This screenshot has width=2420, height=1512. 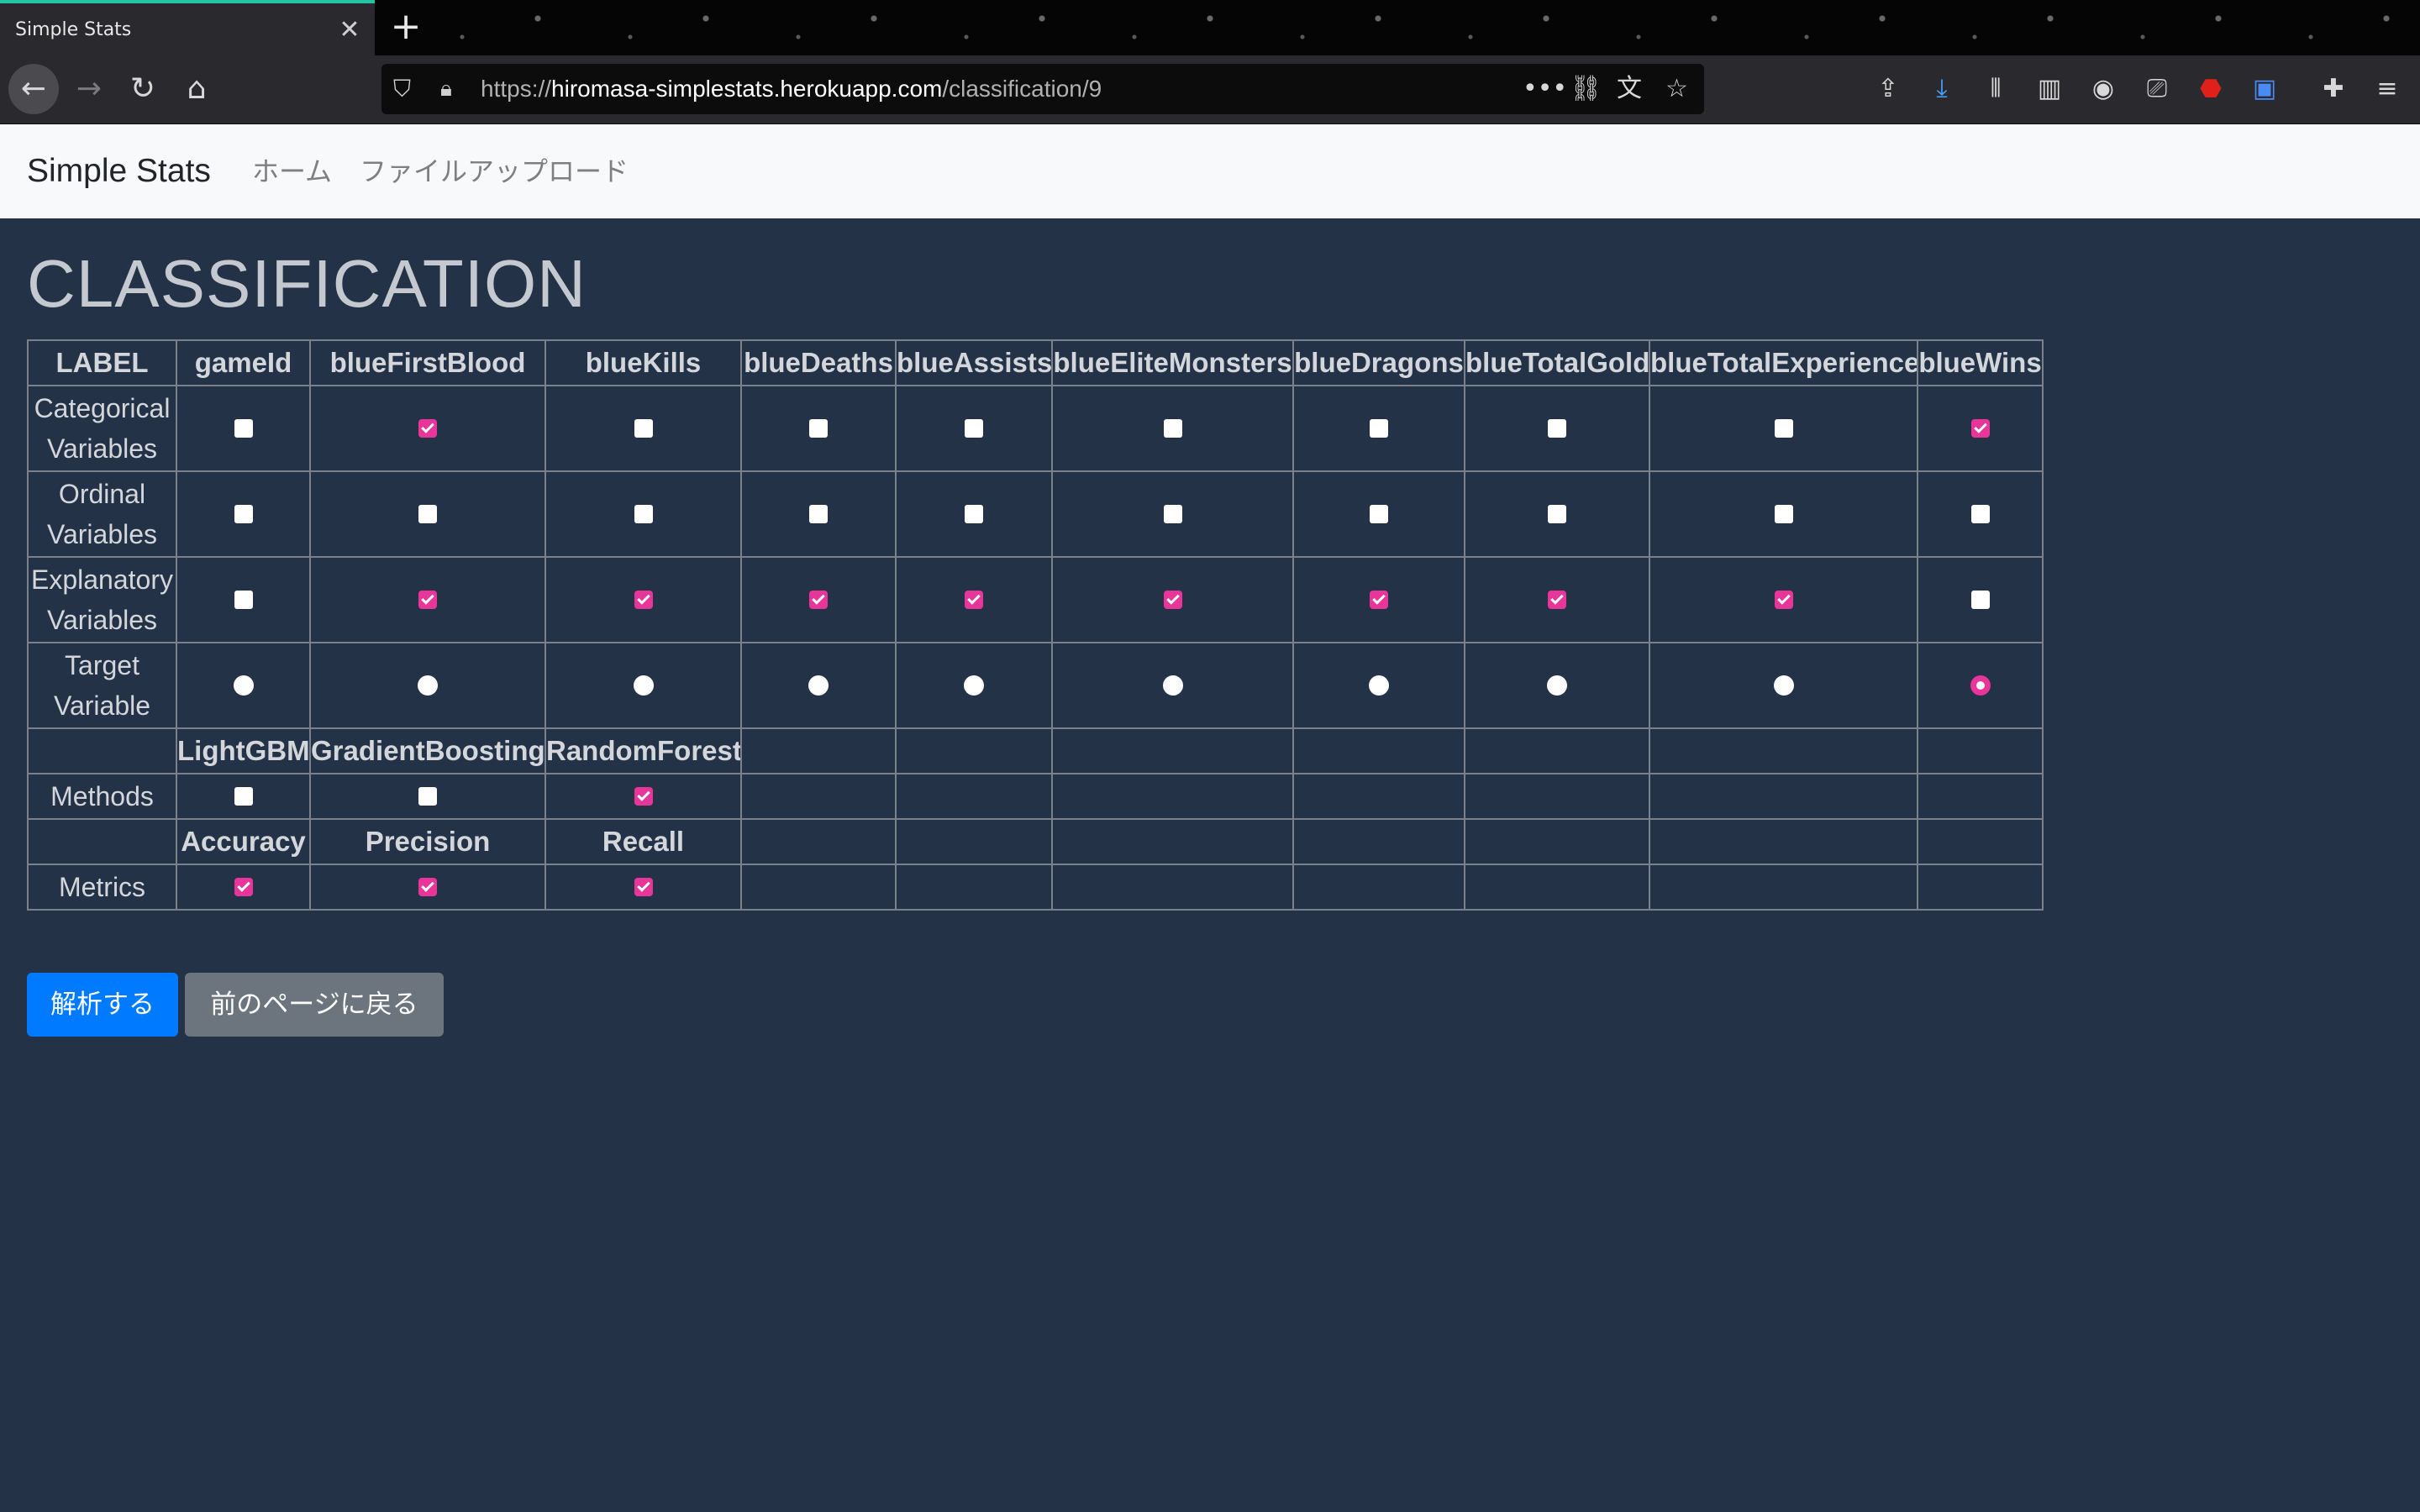 I want to click on page-title: CLASSIFICATION, so click(x=307, y=283).